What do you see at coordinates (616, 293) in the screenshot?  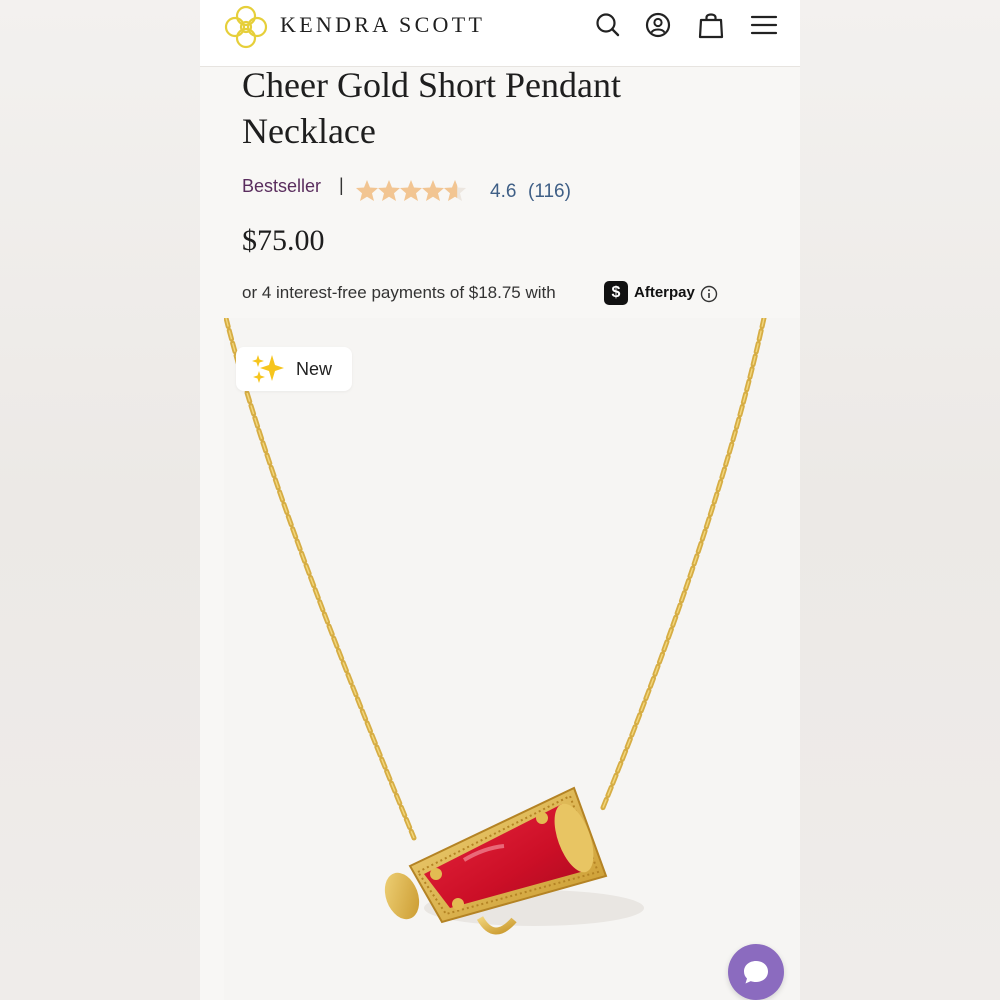 I see `afterpay-logo-icon: $` at bounding box center [616, 293].